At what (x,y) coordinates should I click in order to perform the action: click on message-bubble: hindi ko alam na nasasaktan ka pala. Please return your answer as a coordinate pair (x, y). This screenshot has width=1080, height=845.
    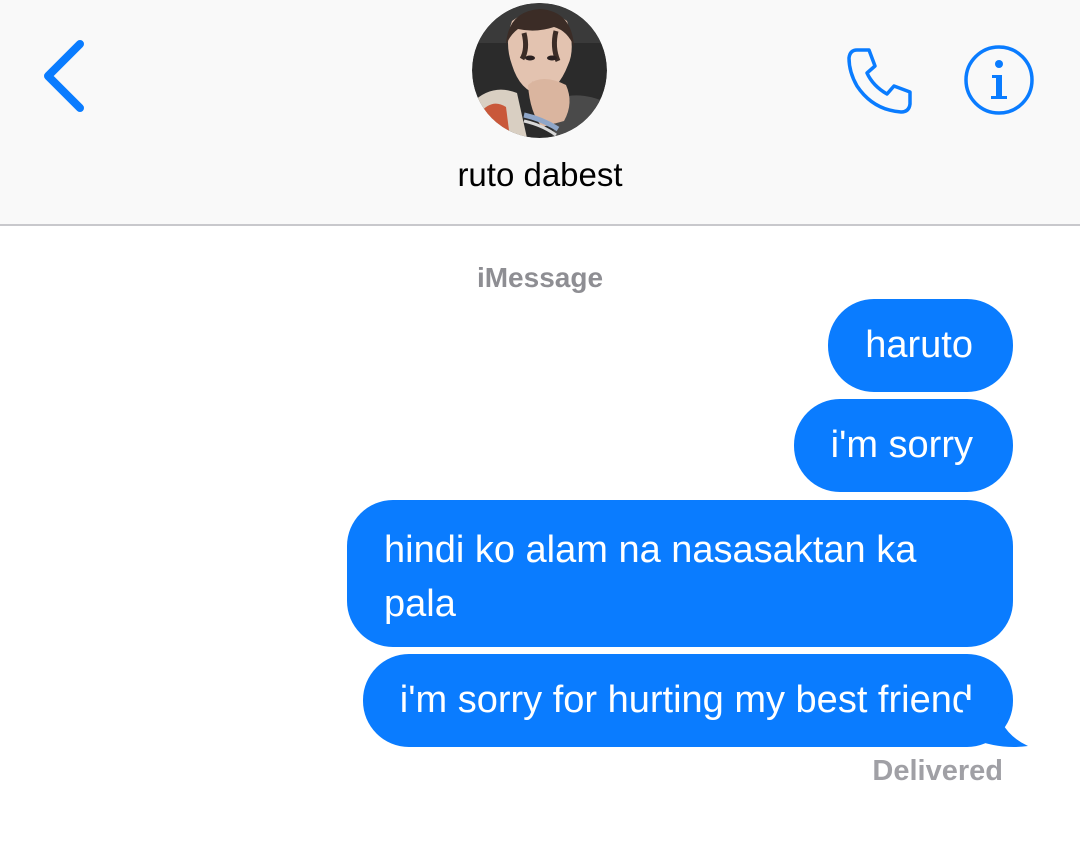
    Looking at the image, I should click on (680, 573).